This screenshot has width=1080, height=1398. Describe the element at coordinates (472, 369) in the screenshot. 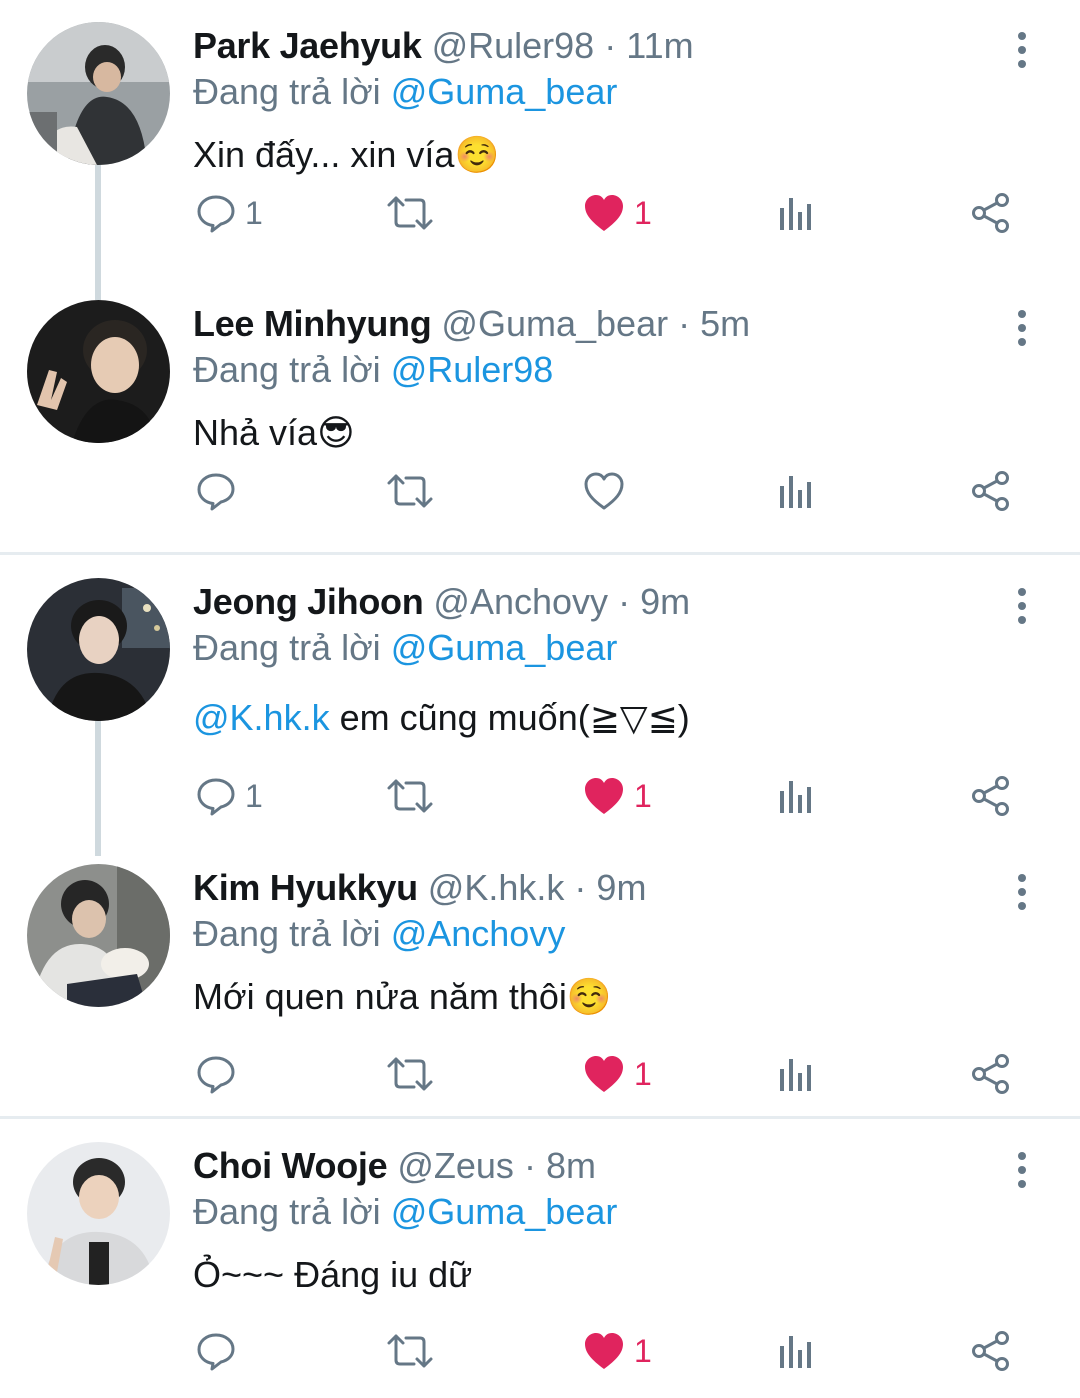

I see `reply-to-mention: @Ruler98` at that location.